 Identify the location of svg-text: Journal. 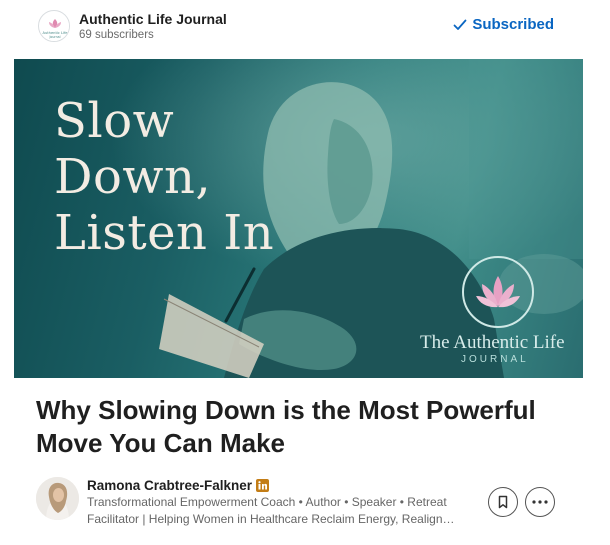
(54, 37).